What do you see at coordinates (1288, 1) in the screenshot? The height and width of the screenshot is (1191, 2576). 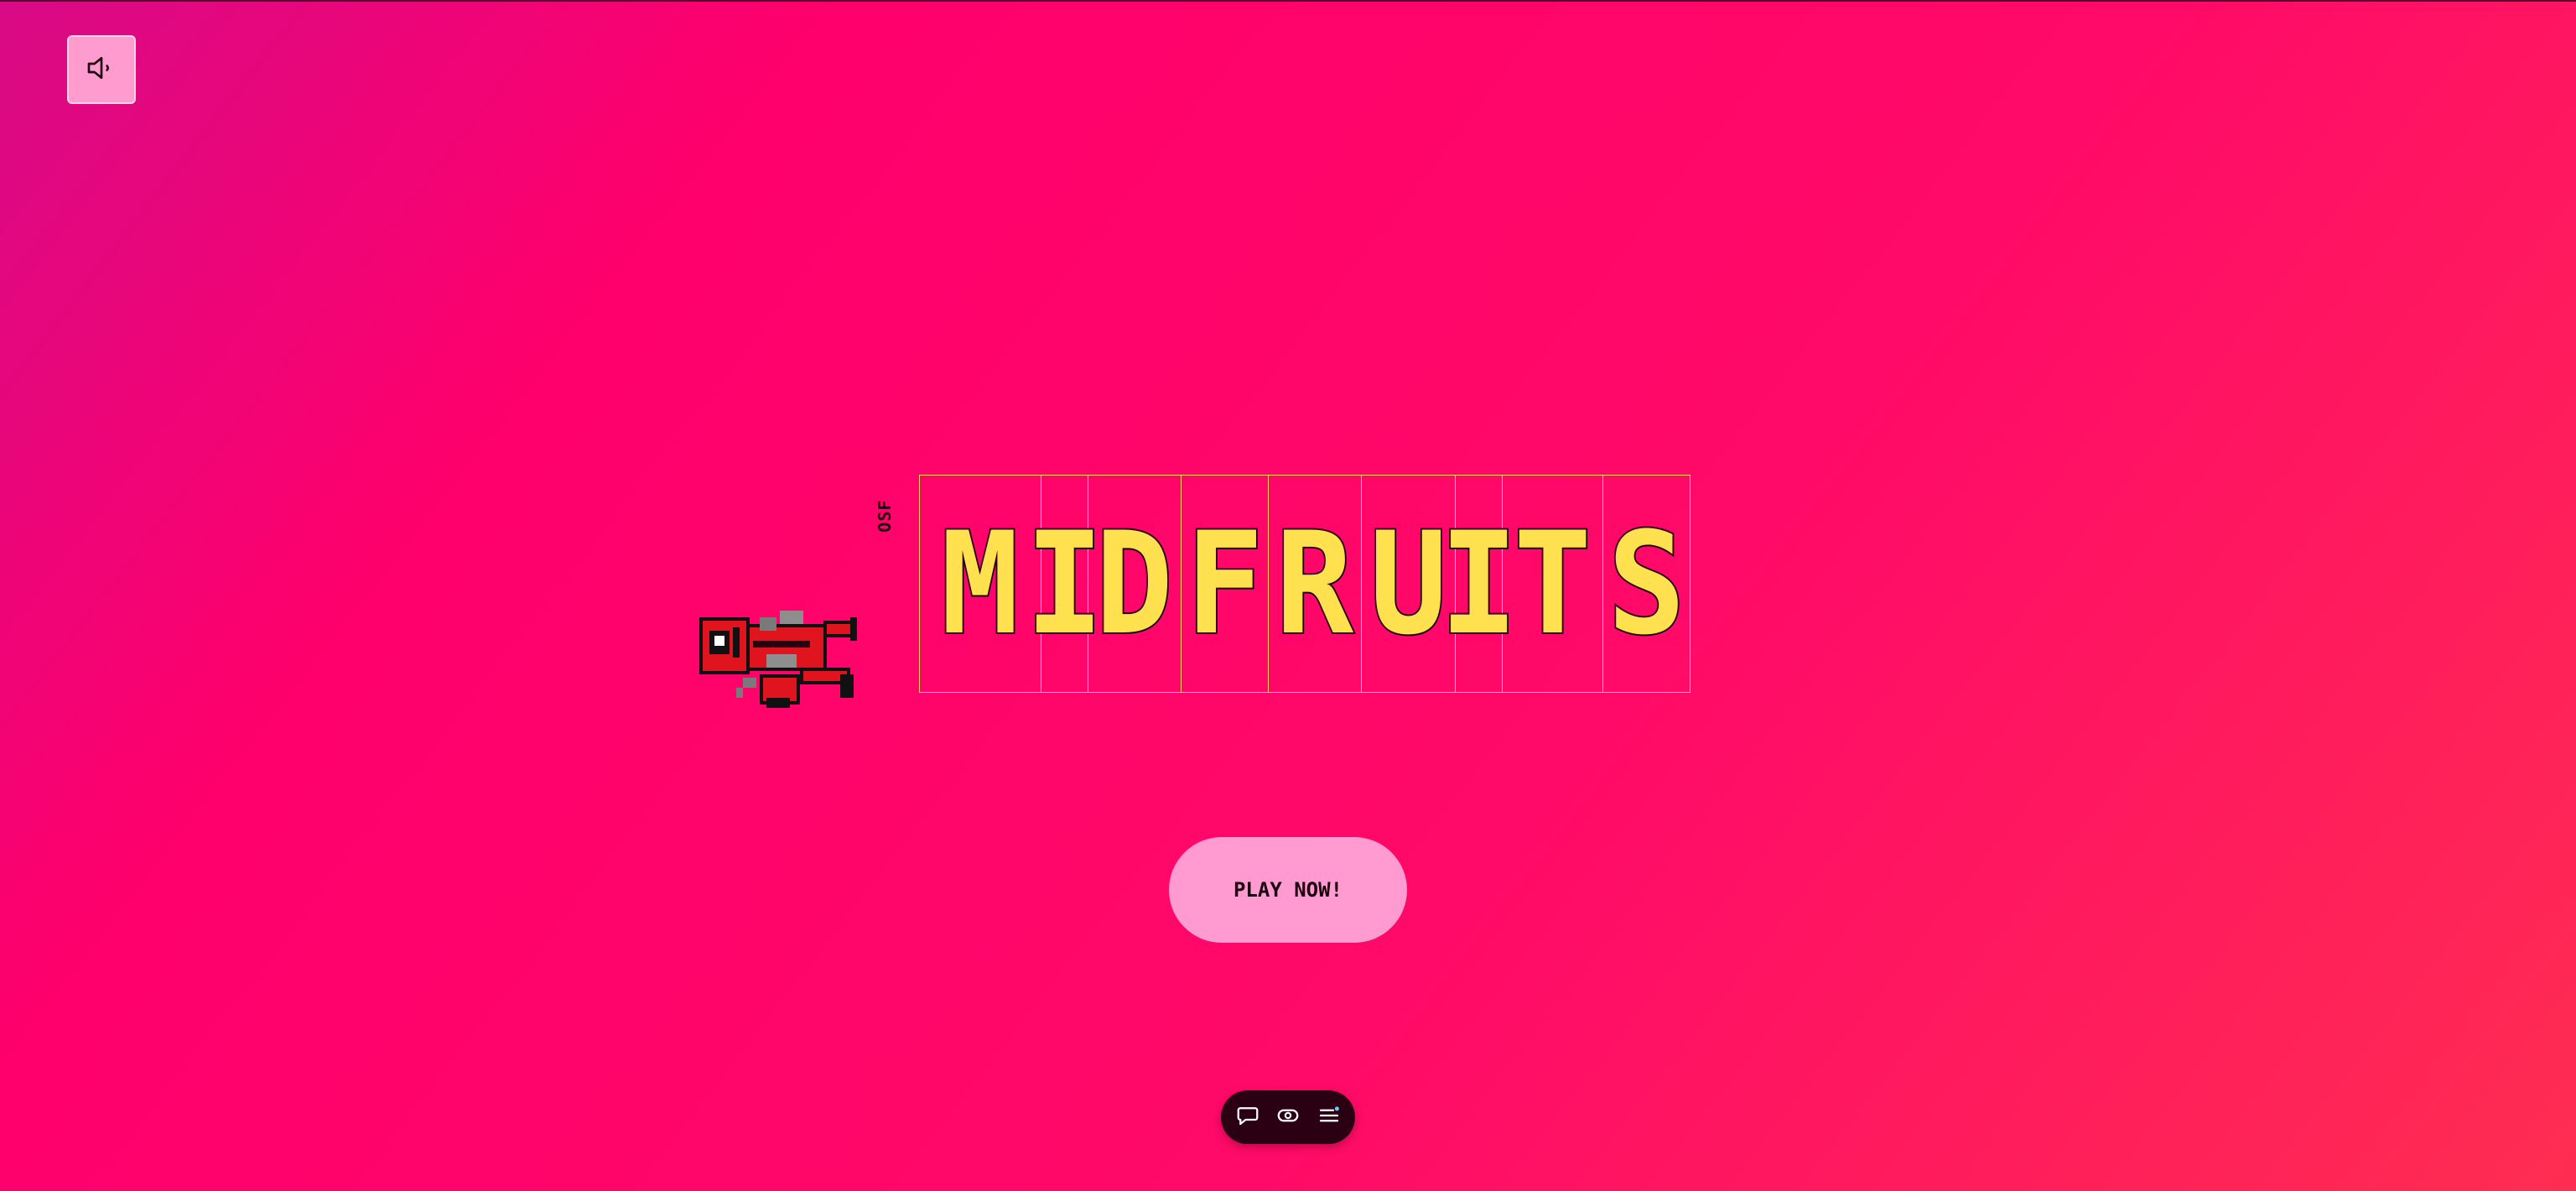 I see `top-border` at bounding box center [1288, 1].